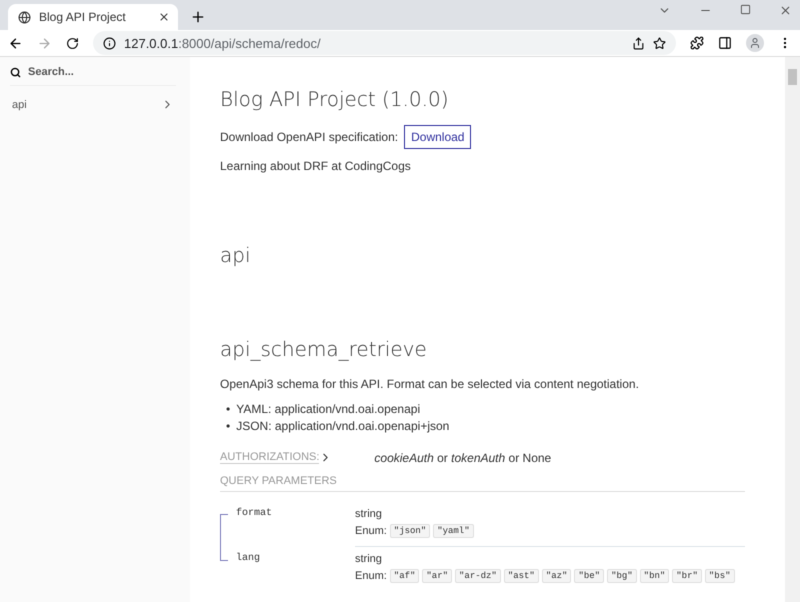  I want to click on extensions-icon, so click(697, 43).